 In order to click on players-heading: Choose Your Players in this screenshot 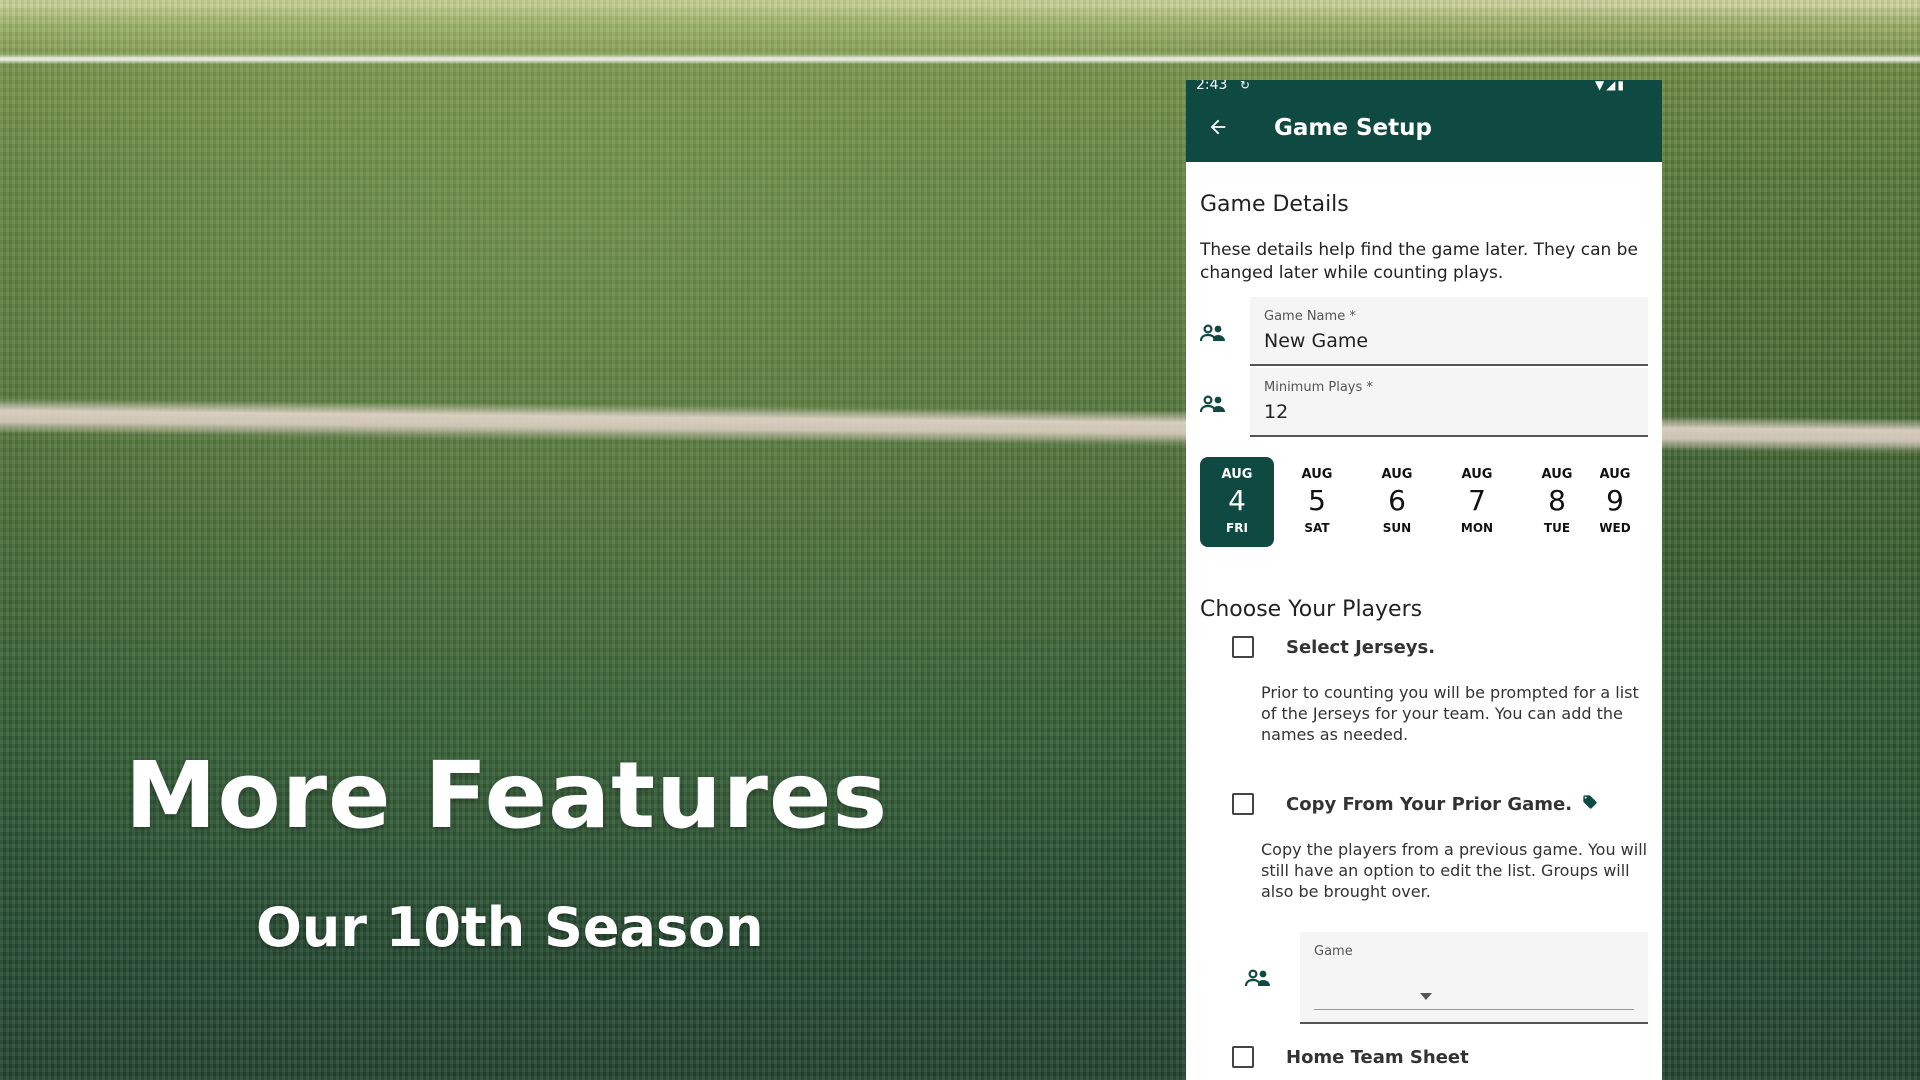, I will do `click(1311, 609)`.